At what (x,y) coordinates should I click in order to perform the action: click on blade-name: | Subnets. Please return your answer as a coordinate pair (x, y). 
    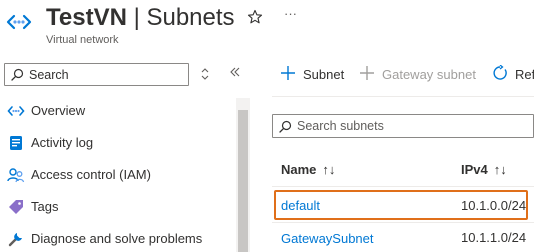
    Looking at the image, I should click on (184, 17).